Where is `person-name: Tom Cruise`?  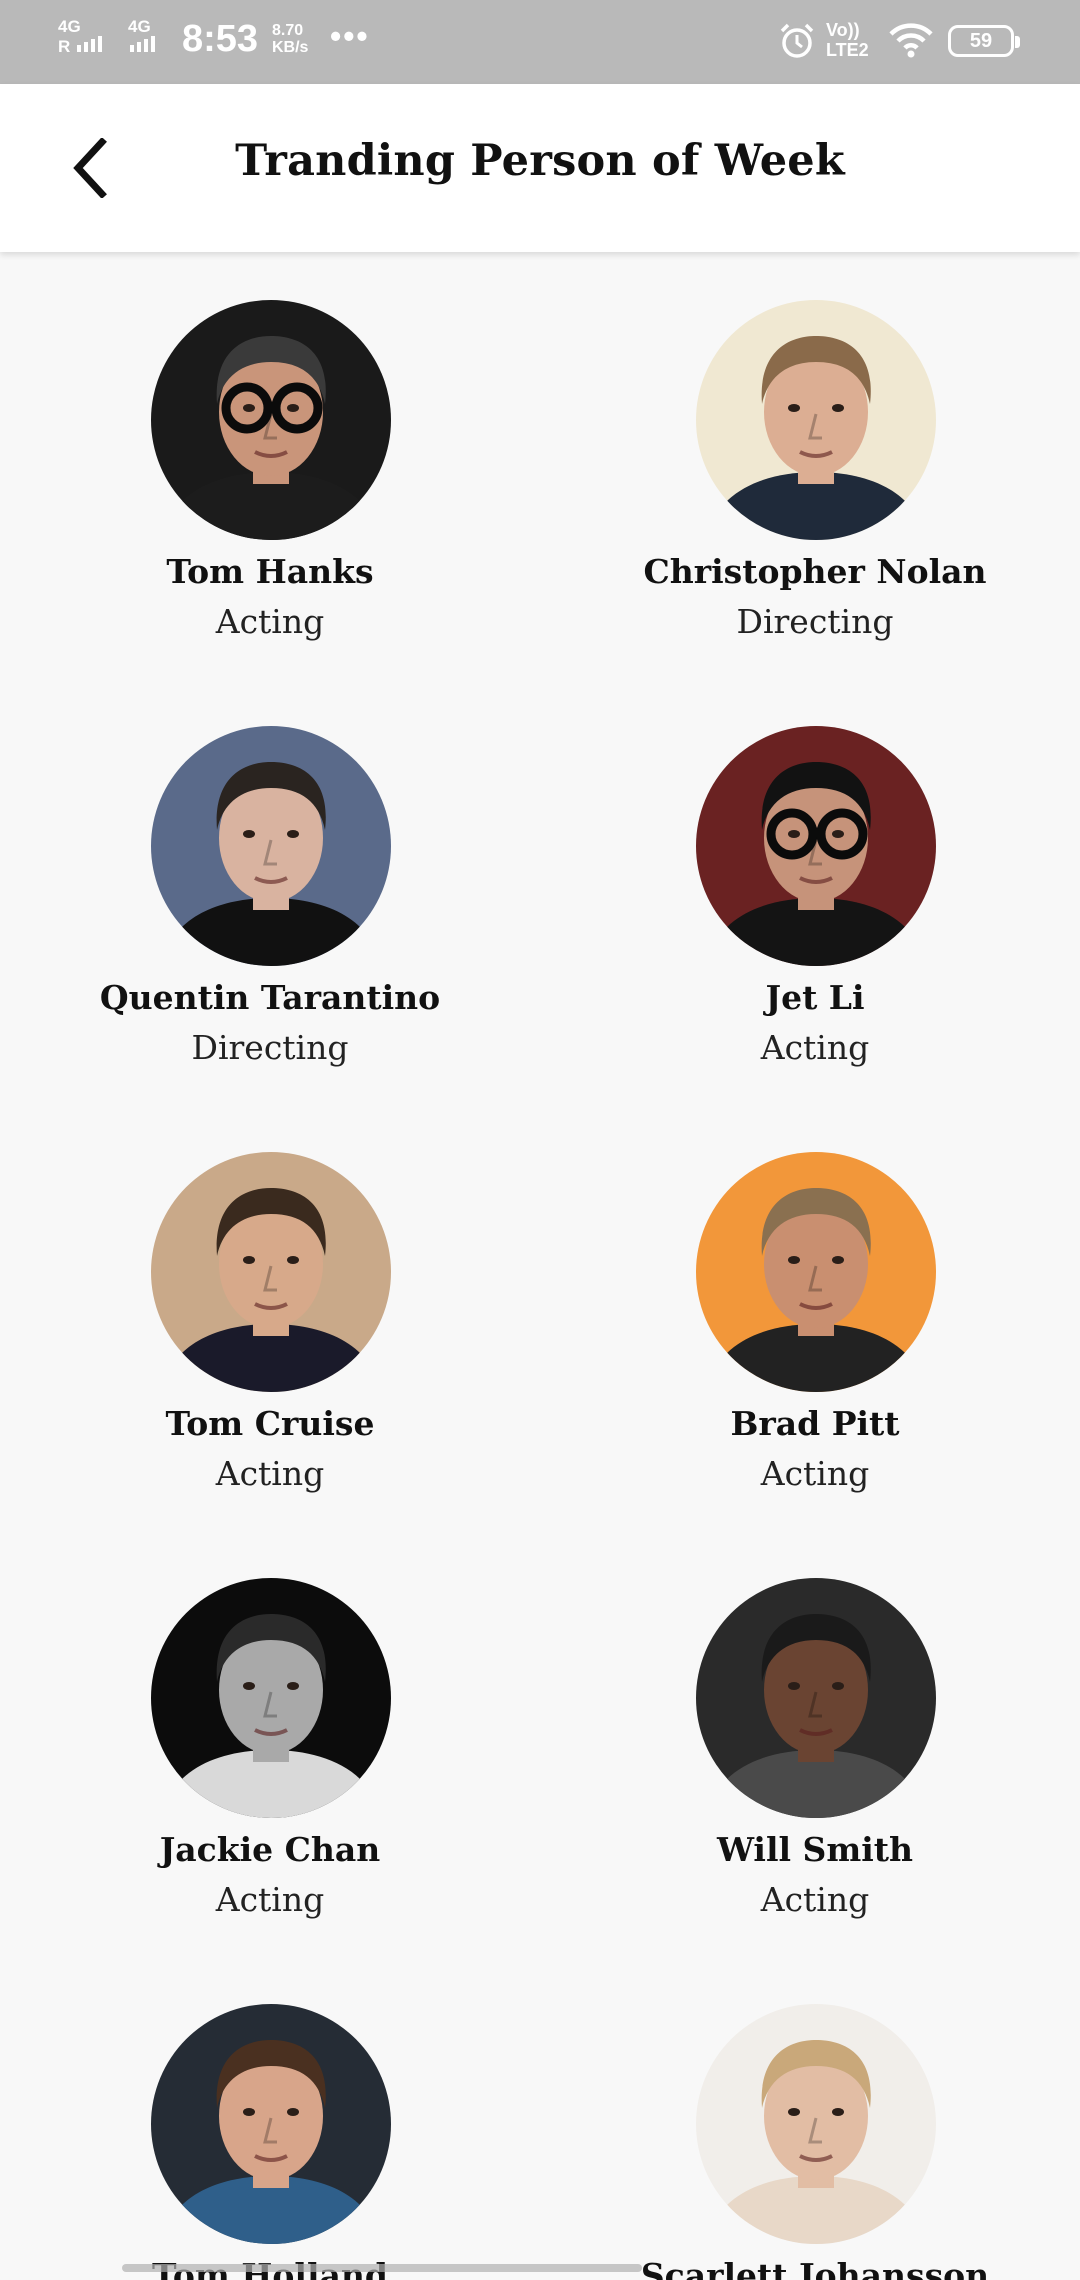 person-name: Tom Cruise is located at coordinates (270, 1423).